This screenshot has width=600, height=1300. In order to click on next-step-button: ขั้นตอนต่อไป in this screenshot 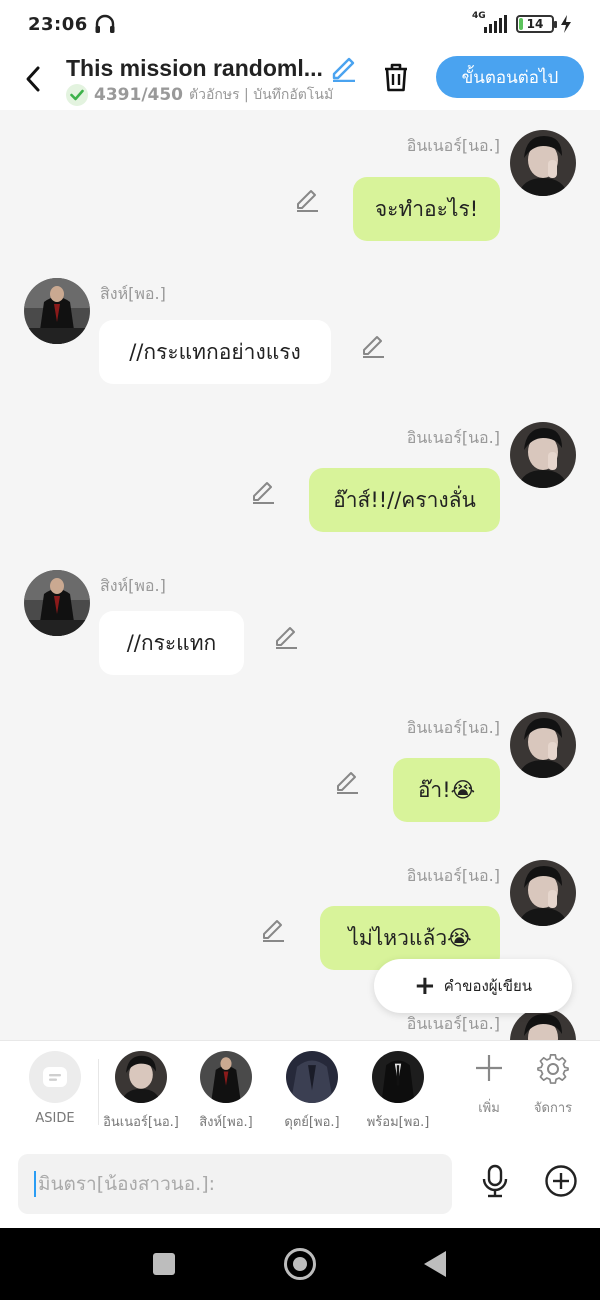, I will do `click(510, 77)`.